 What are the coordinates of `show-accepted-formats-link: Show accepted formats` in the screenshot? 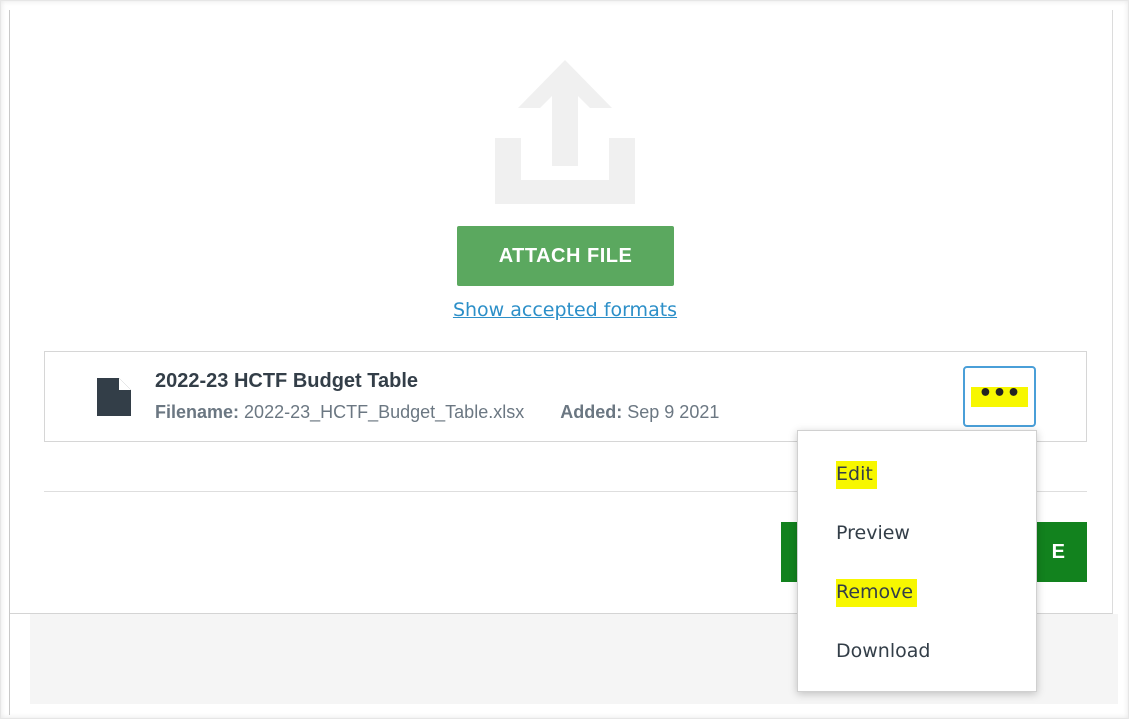 It's located at (565, 310).